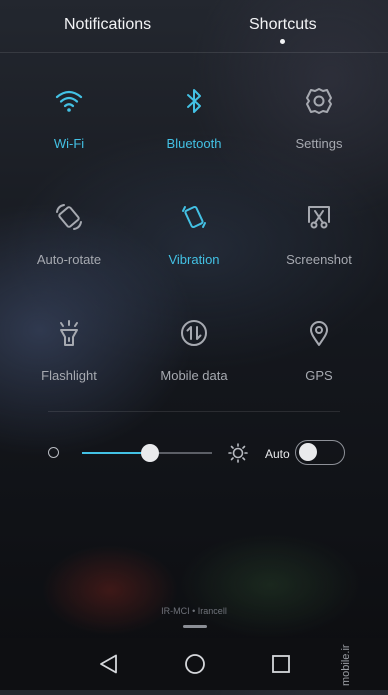  I want to click on flashlight-icon, so click(69, 333).